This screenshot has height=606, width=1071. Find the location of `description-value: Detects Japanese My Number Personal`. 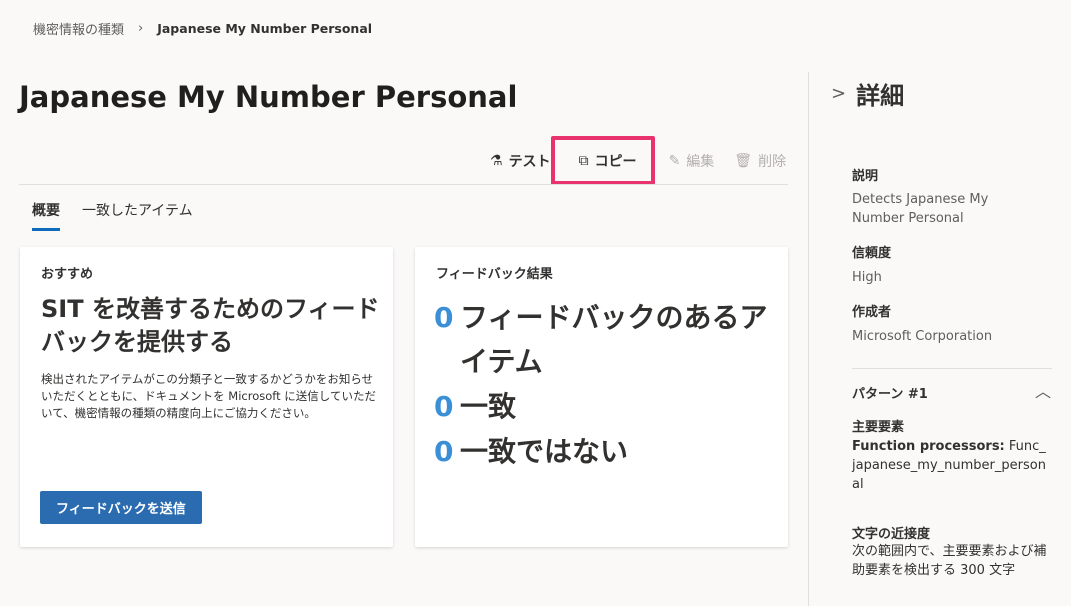

description-value: Detects Japanese My Number Personal is located at coordinates (920, 209).